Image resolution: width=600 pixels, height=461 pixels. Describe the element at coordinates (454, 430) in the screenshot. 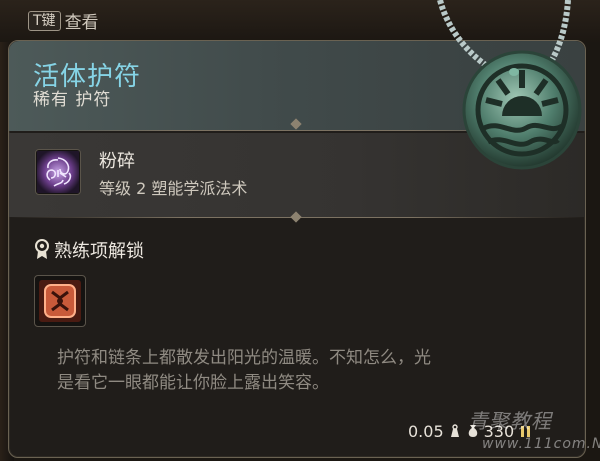

I see `weight-icon` at that location.